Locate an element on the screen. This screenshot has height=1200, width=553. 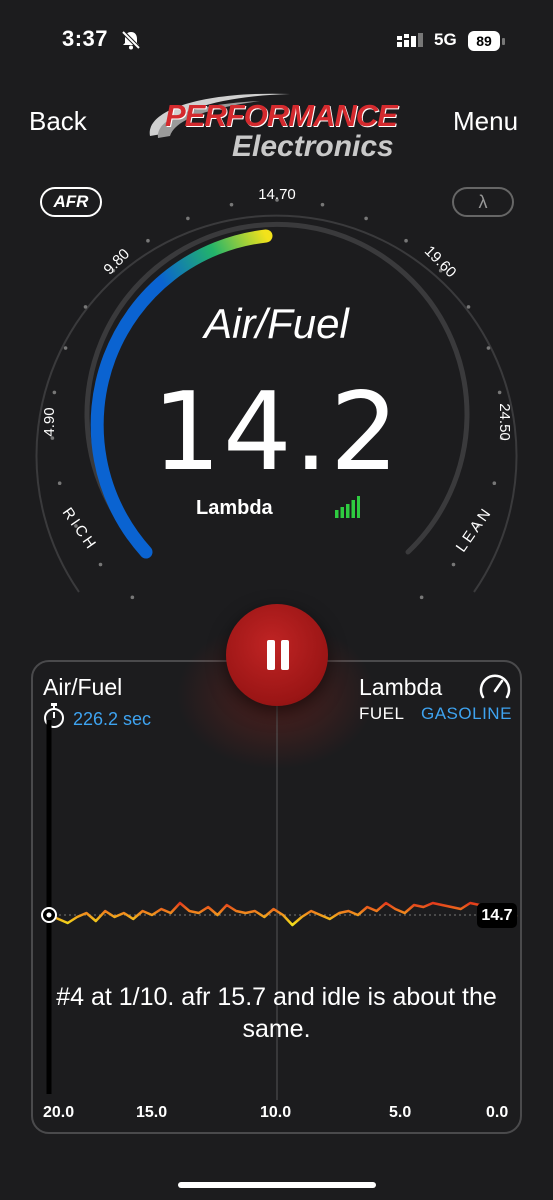
network-type: 5G is located at coordinates (445, 39).